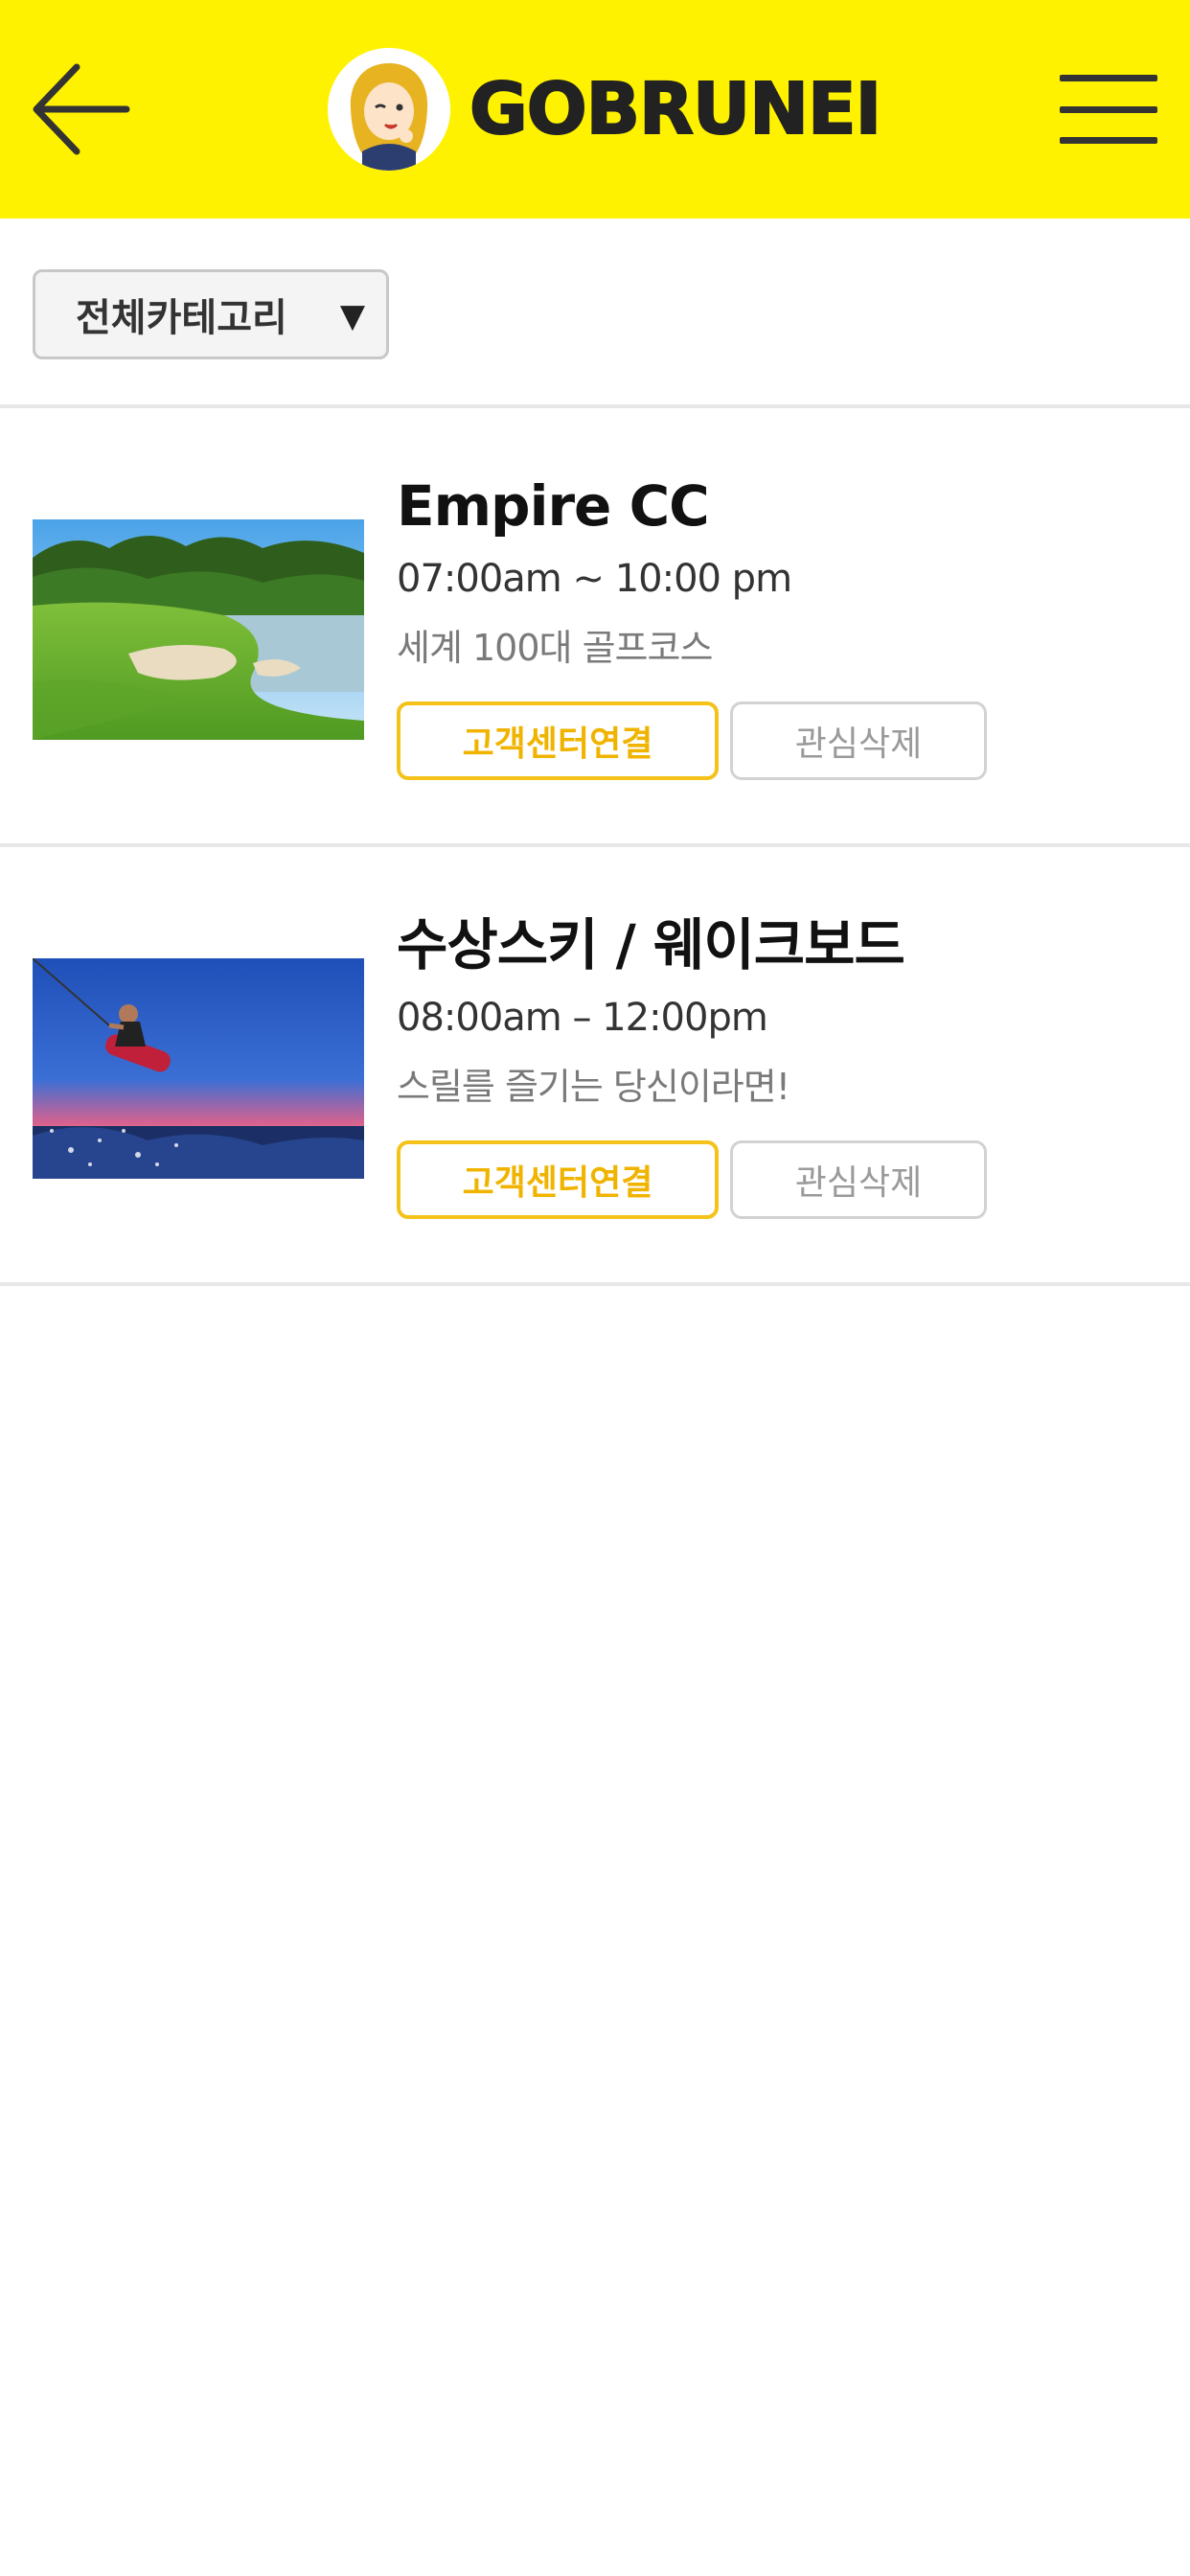 The width and height of the screenshot is (1190, 2576). I want to click on triangle-down-icon: ▼, so click(352, 316).